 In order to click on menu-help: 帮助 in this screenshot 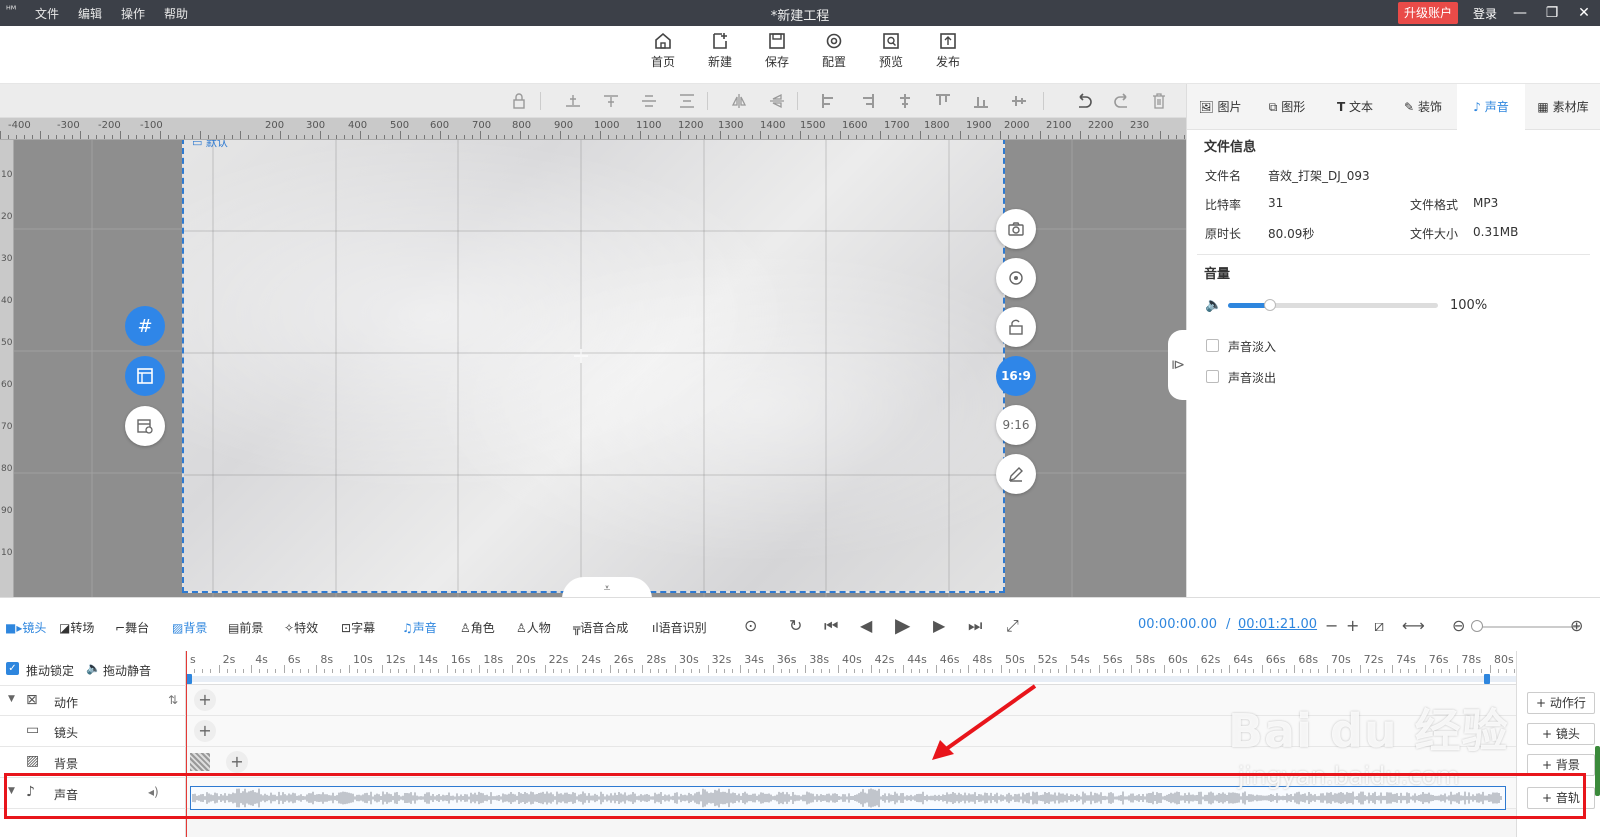, I will do `click(176, 13)`.